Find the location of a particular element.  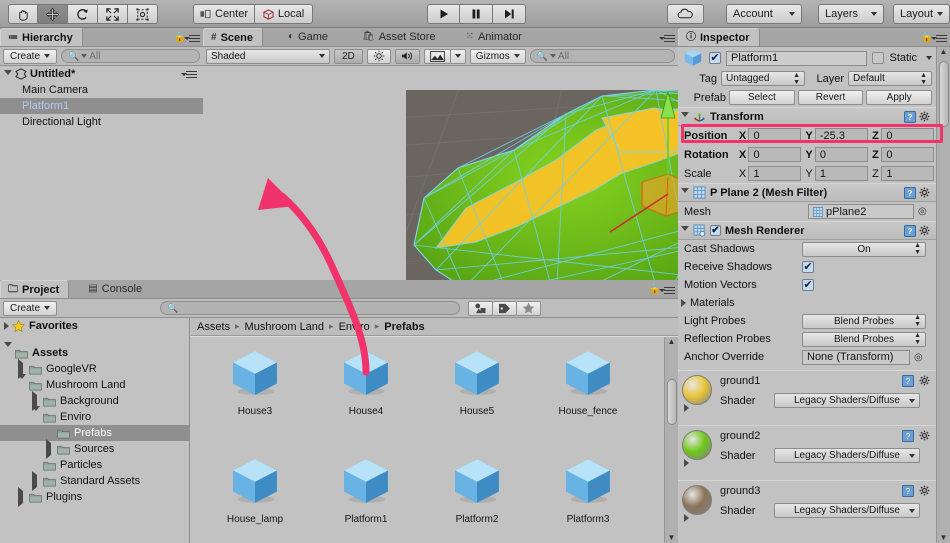

asset-scroll-thumb is located at coordinates (672, 402).